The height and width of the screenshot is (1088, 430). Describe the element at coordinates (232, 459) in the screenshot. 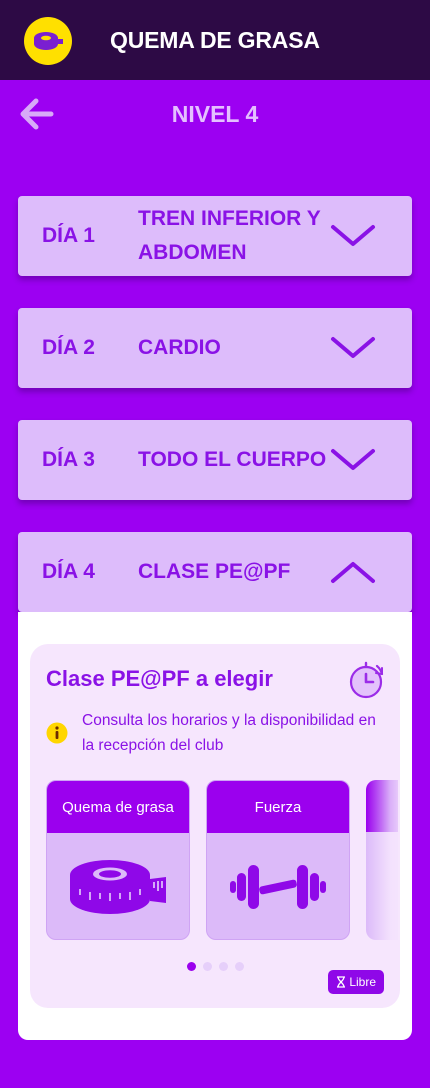

I see `day-name: TODO EL CUERPO` at that location.